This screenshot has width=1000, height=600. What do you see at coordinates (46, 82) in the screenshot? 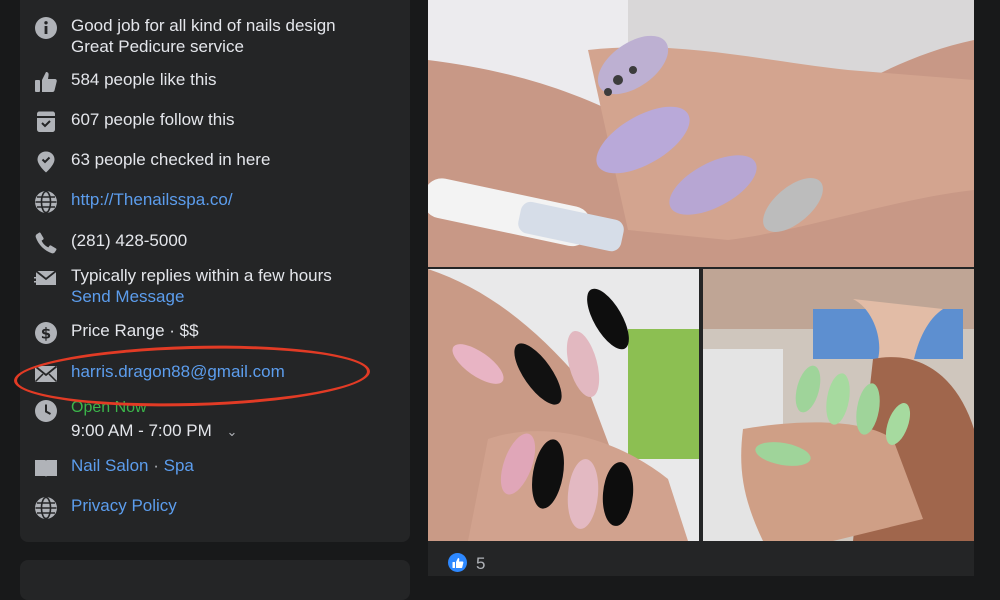
I see `thumbs-up-icon` at bounding box center [46, 82].